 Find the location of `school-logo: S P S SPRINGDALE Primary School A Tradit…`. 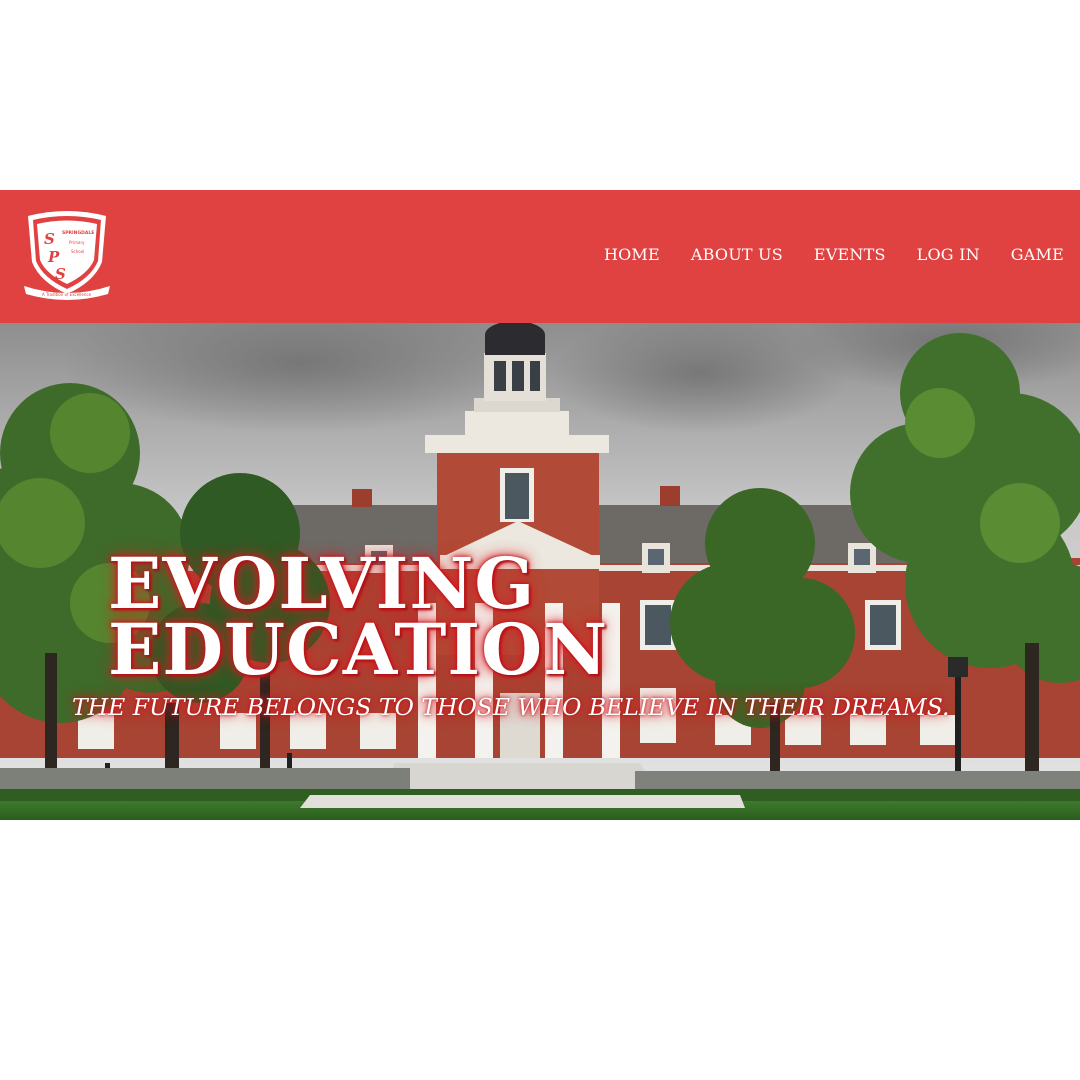

school-logo: S P S SPRINGDALE Primary School A Tradit… is located at coordinates (67, 256).